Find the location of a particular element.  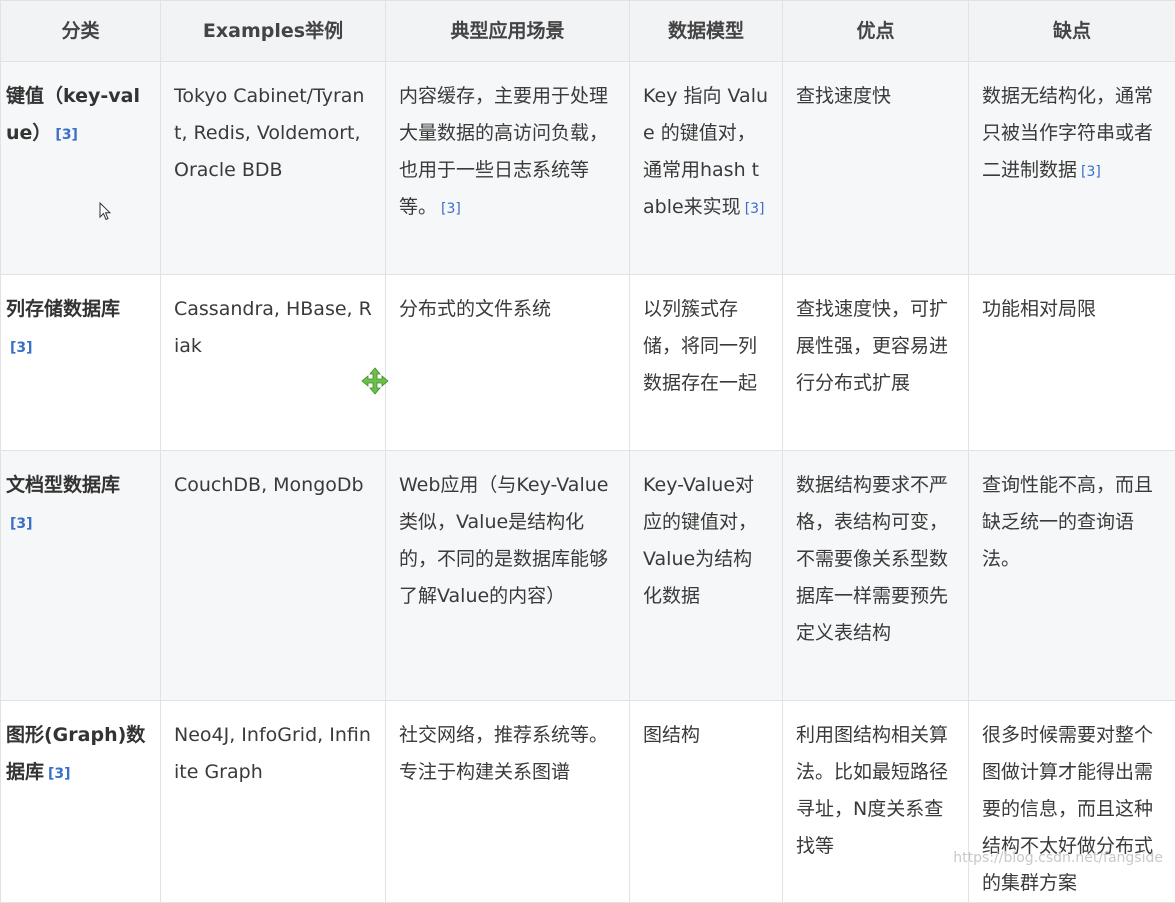

examples-cell: CouchDB, MongoDb is located at coordinates (273, 576).